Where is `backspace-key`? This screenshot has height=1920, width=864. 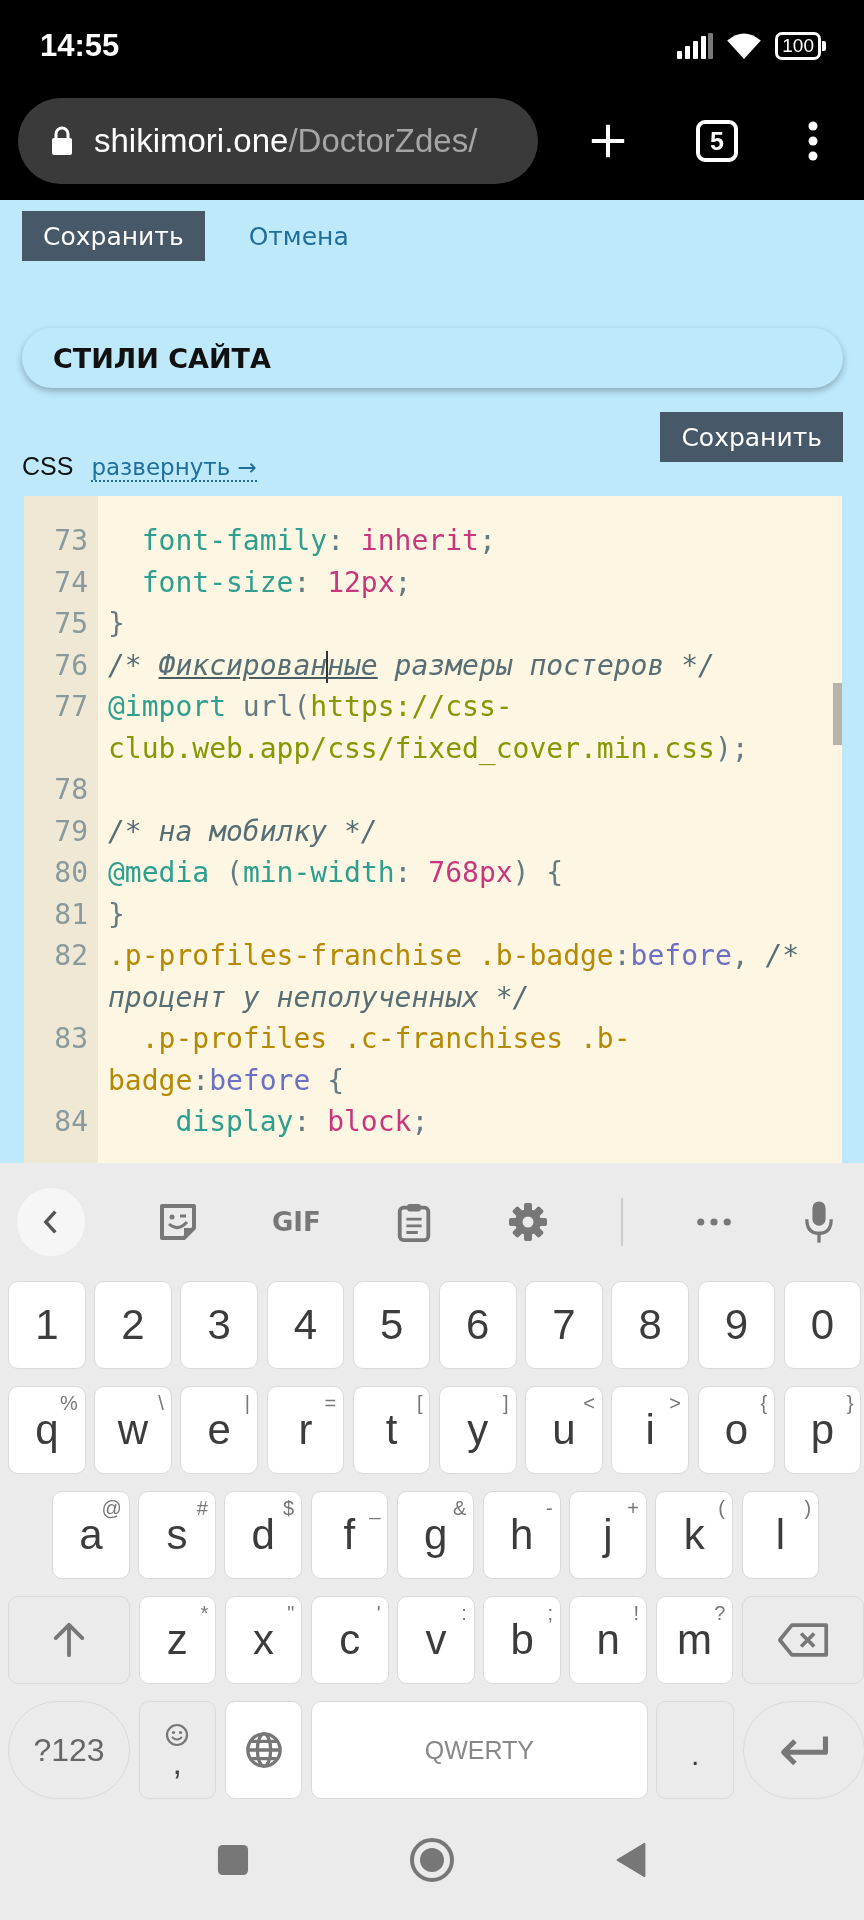 backspace-key is located at coordinates (802, 1640).